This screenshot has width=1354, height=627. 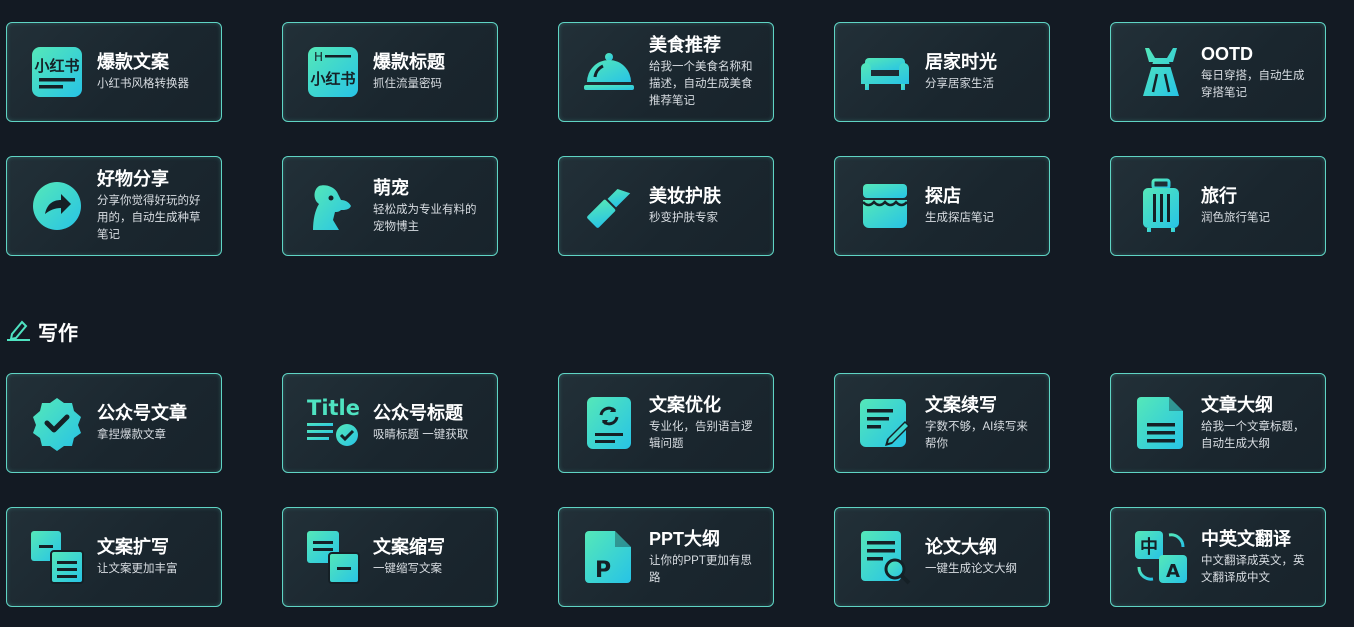 I want to click on card-desc: 轻松成为专业有料的宠物博主, so click(x=425, y=218).